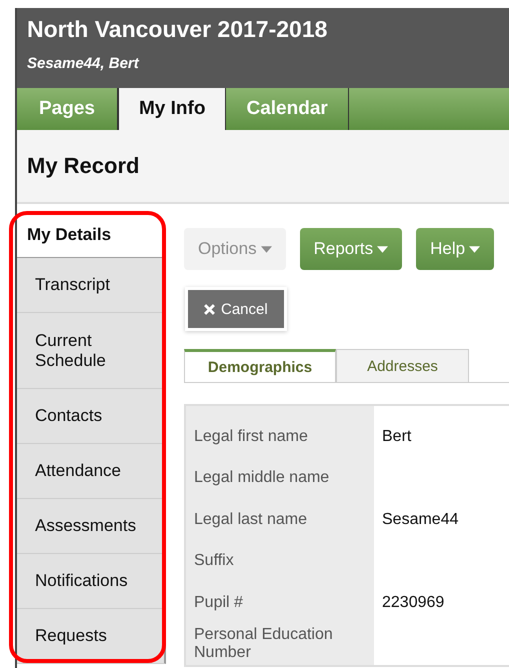 This screenshot has width=509, height=668. I want to click on field-value: 2230969, so click(413, 602).